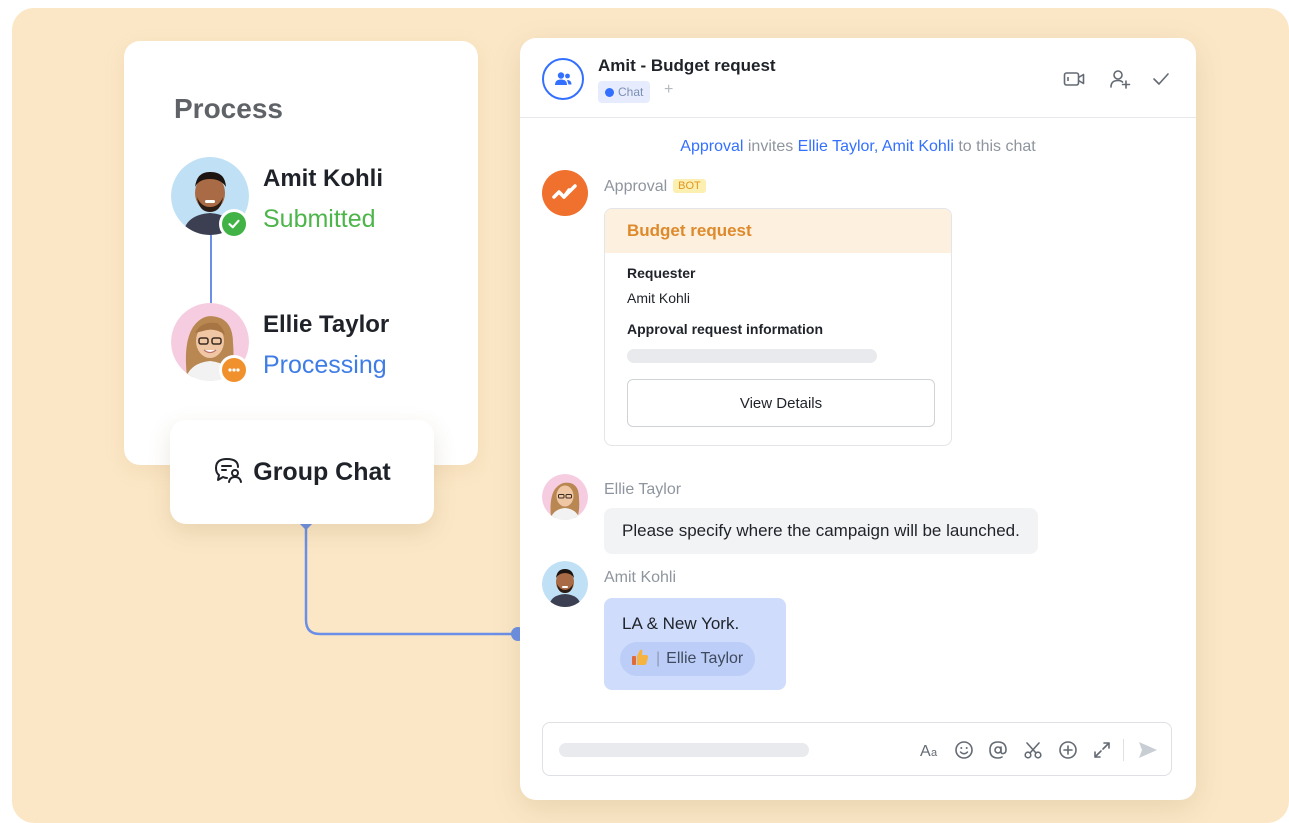  I want to click on person-name: Ellie Taylor, so click(326, 324).